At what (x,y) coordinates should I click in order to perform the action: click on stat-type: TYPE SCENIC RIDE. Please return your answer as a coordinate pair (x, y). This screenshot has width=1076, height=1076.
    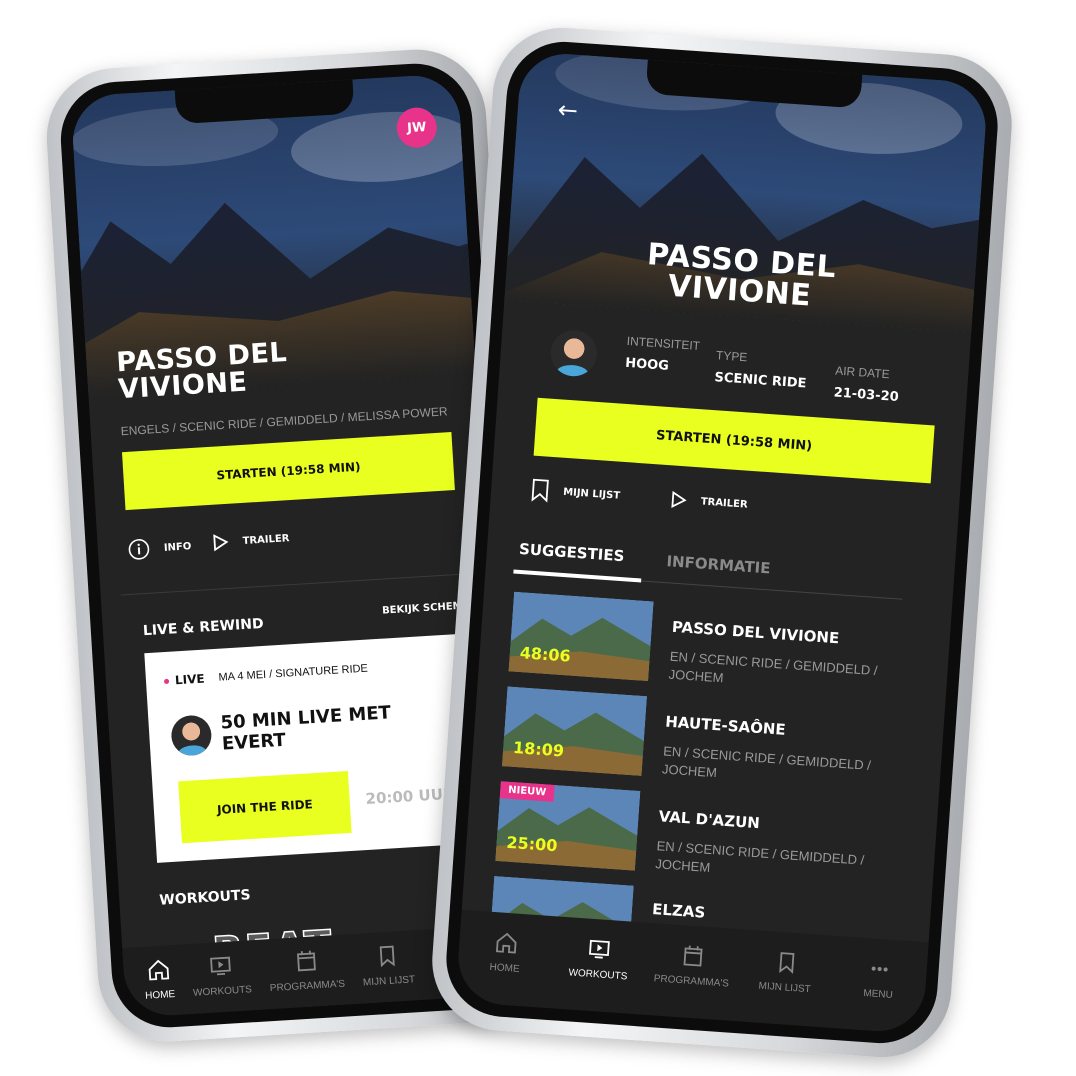
    Looking at the image, I should click on (761, 369).